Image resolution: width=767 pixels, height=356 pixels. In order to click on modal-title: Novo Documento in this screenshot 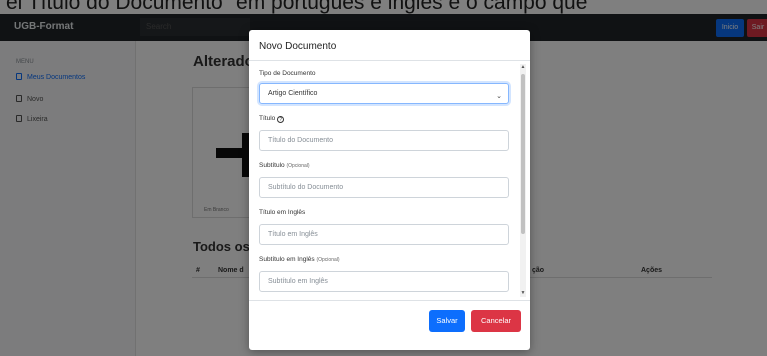, I will do `click(298, 46)`.